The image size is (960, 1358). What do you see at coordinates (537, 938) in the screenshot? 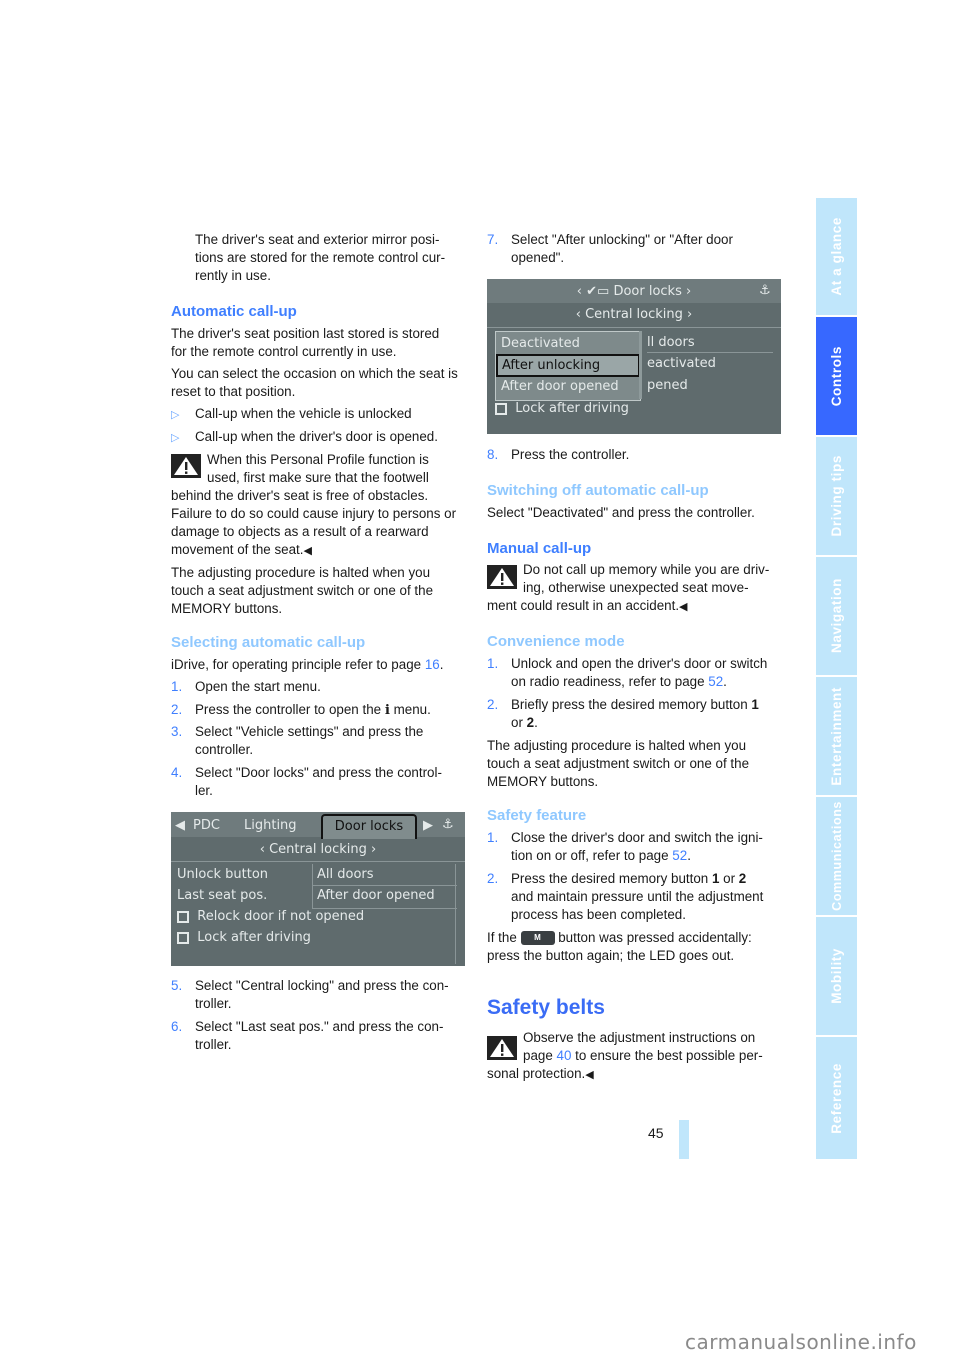
I see `memory-m-button-icon: M` at bounding box center [537, 938].